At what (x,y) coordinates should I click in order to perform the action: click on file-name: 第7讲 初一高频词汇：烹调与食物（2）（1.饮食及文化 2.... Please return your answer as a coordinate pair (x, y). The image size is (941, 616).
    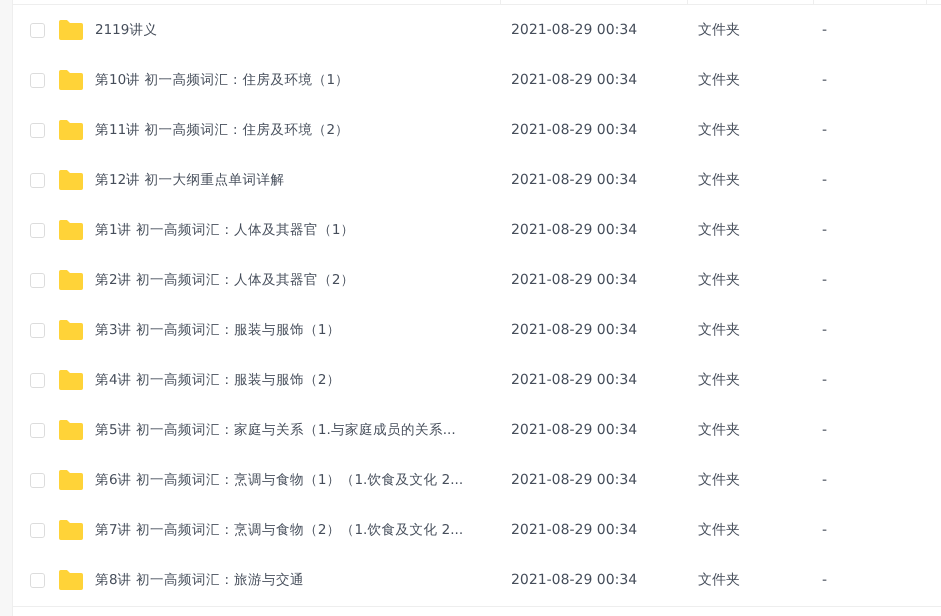
    Looking at the image, I should click on (279, 530).